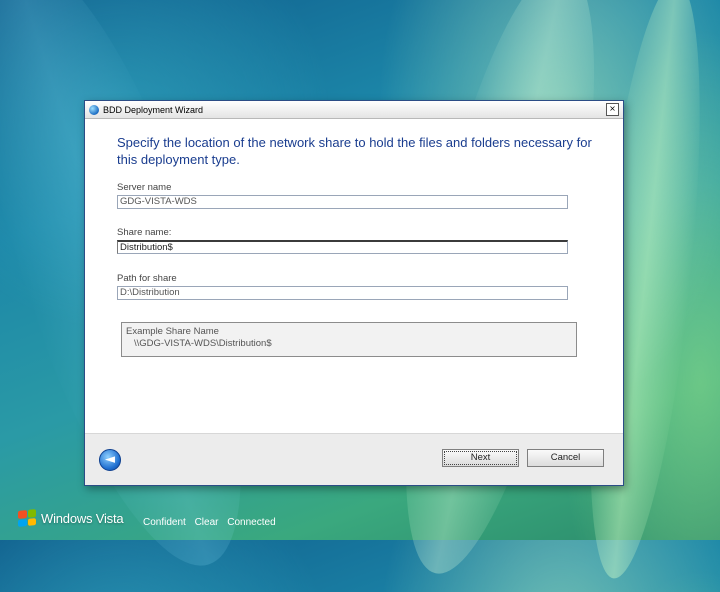 The image size is (720, 592). I want to click on brand-tagline: Confident Clear Connected, so click(209, 522).